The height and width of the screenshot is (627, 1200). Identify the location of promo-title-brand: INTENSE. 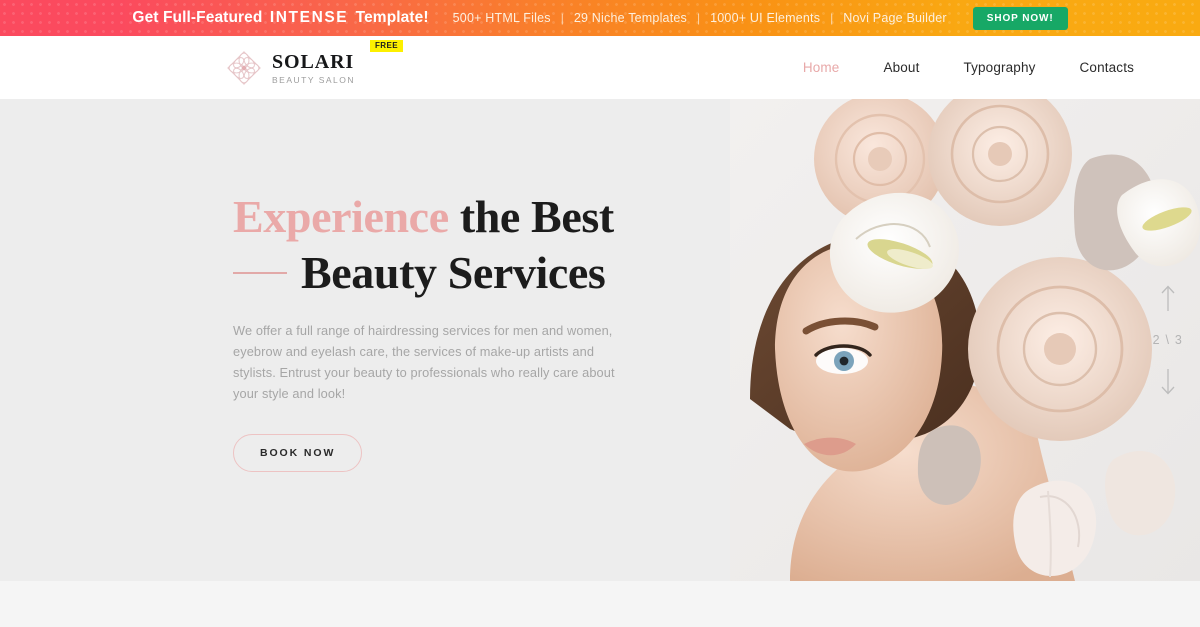
(309, 17).